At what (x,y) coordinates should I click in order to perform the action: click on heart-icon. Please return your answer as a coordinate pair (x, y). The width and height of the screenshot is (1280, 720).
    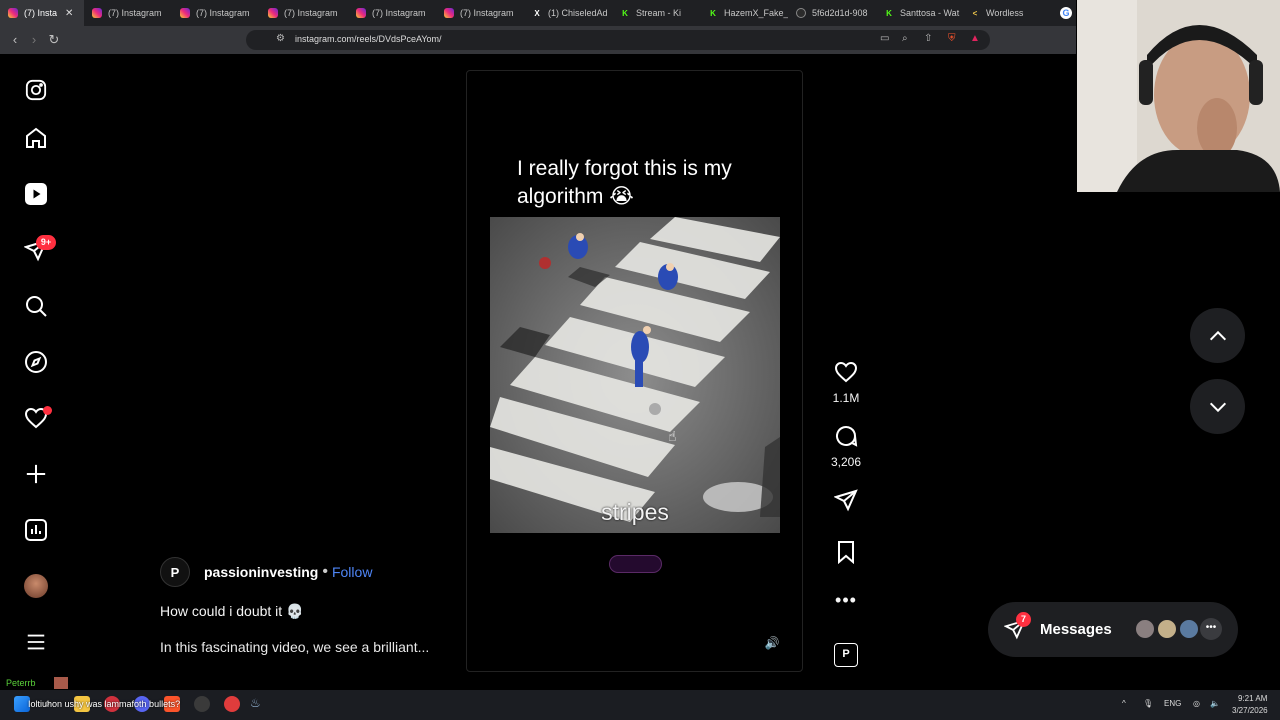
    Looking at the image, I should click on (846, 372).